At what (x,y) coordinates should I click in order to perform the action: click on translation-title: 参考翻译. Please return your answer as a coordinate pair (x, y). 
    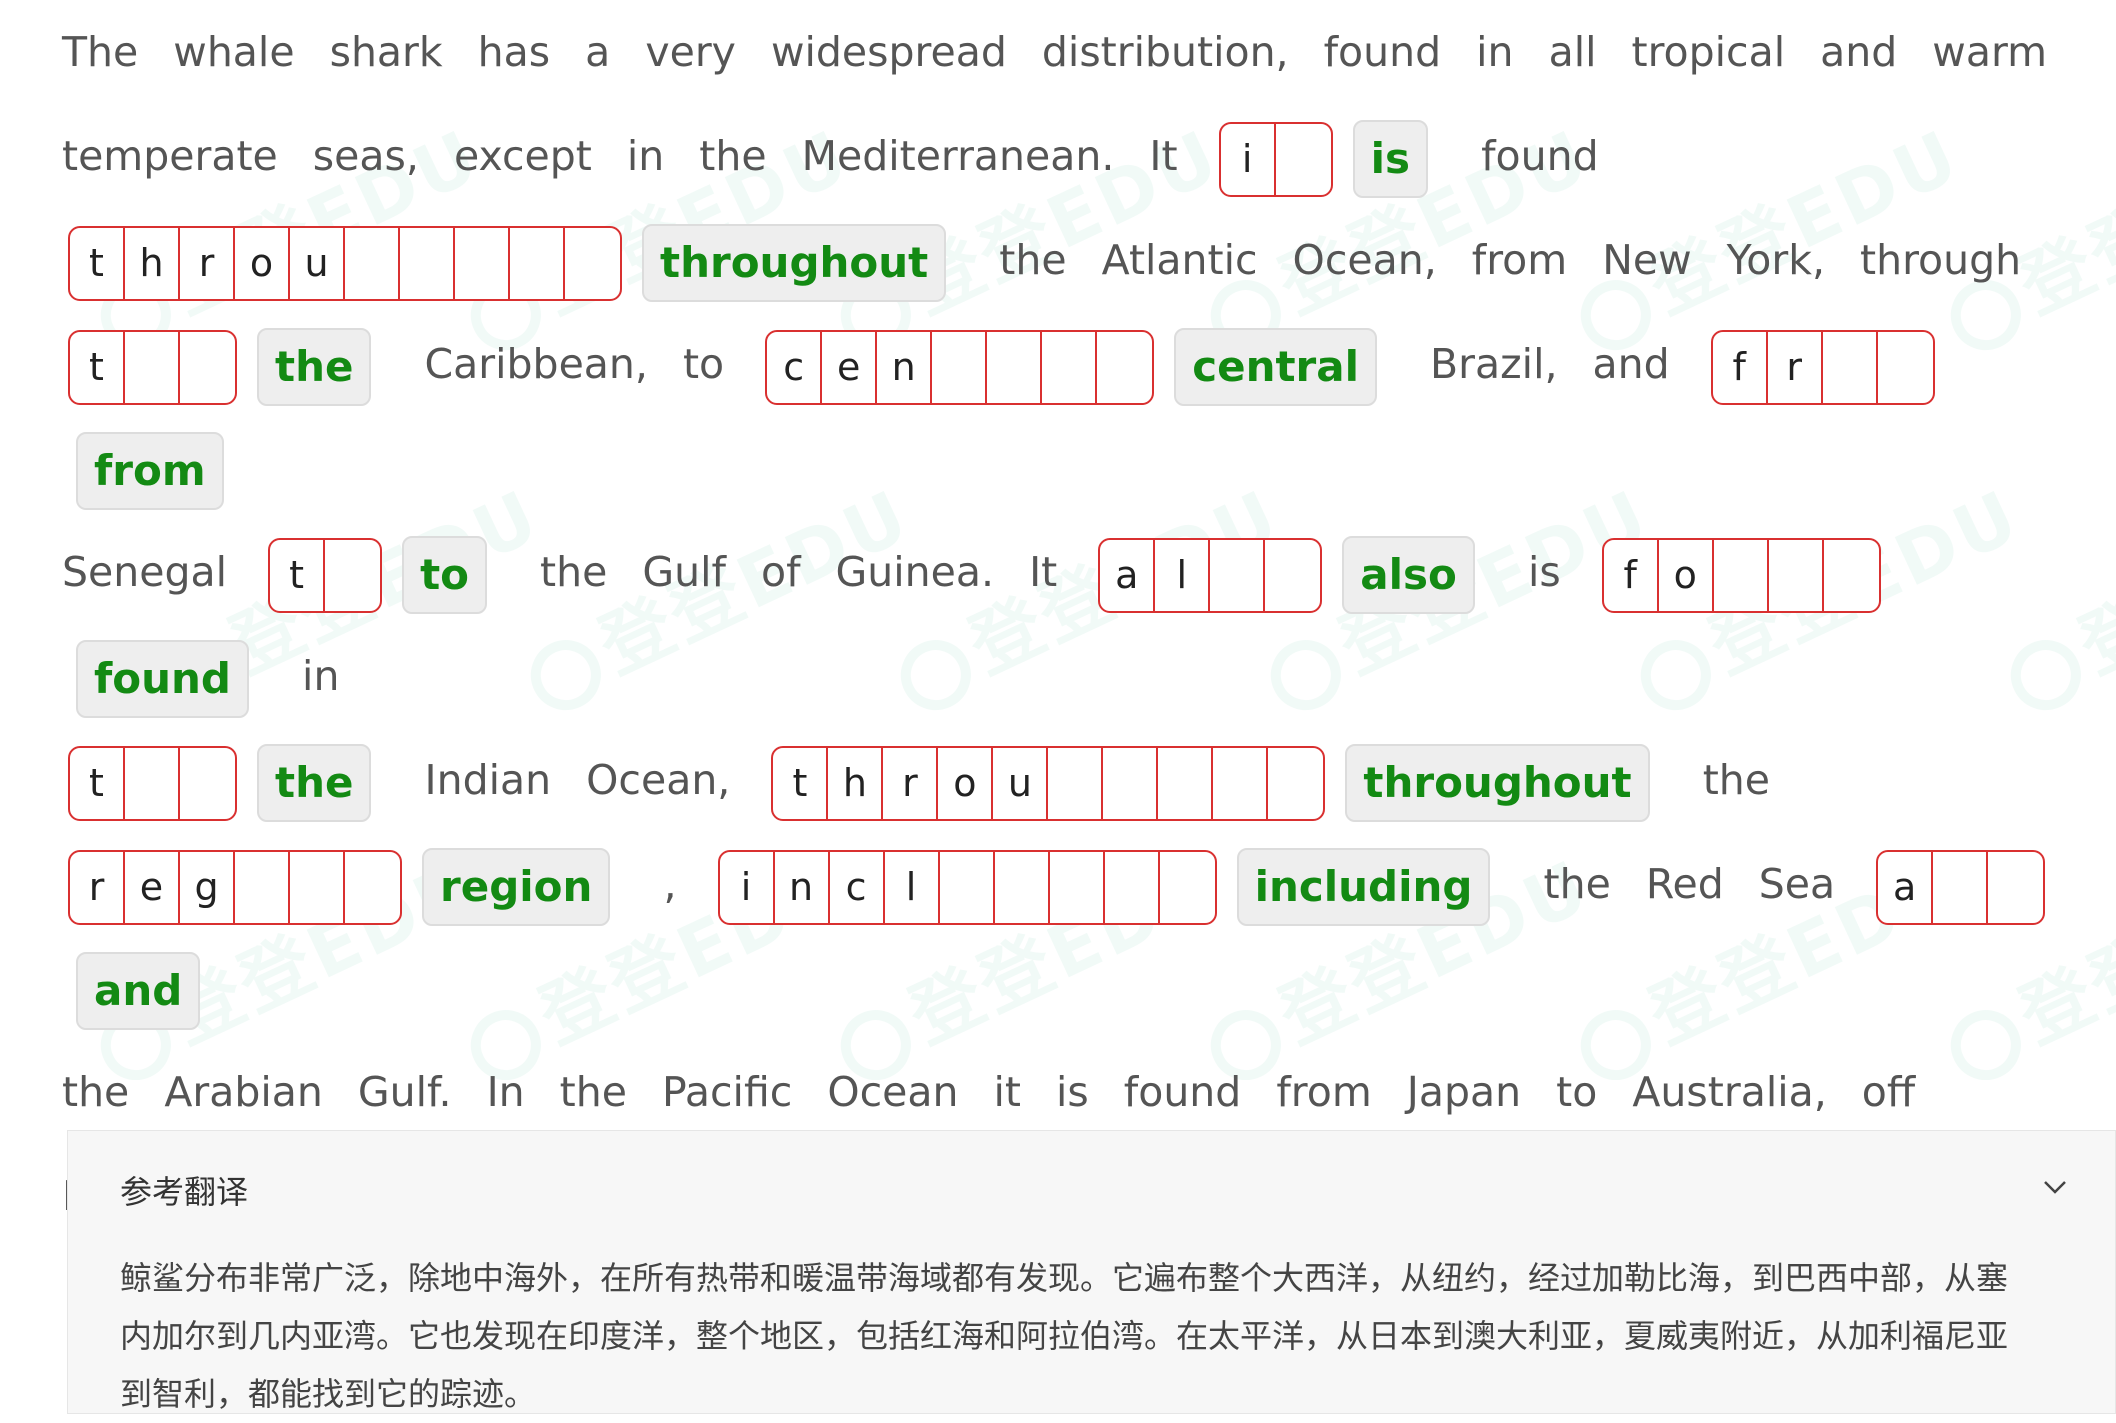
    Looking at the image, I should click on (184, 1192).